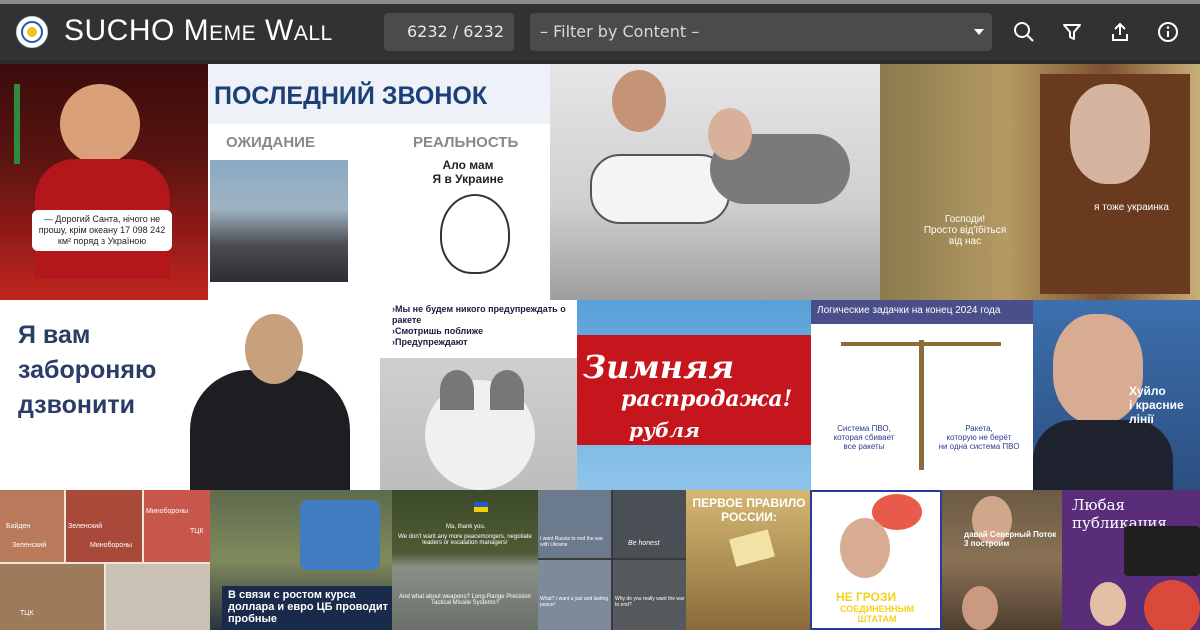 Image resolution: width=1200 pixels, height=630 pixels. What do you see at coordinates (197, 531) in the screenshot?
I see `comic-label-6: ТЦК` at bounding box center [197, 531].